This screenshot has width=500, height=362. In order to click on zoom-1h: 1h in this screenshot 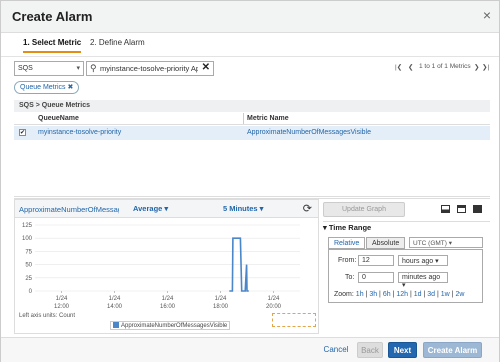, I will do `click(360, 294)`.